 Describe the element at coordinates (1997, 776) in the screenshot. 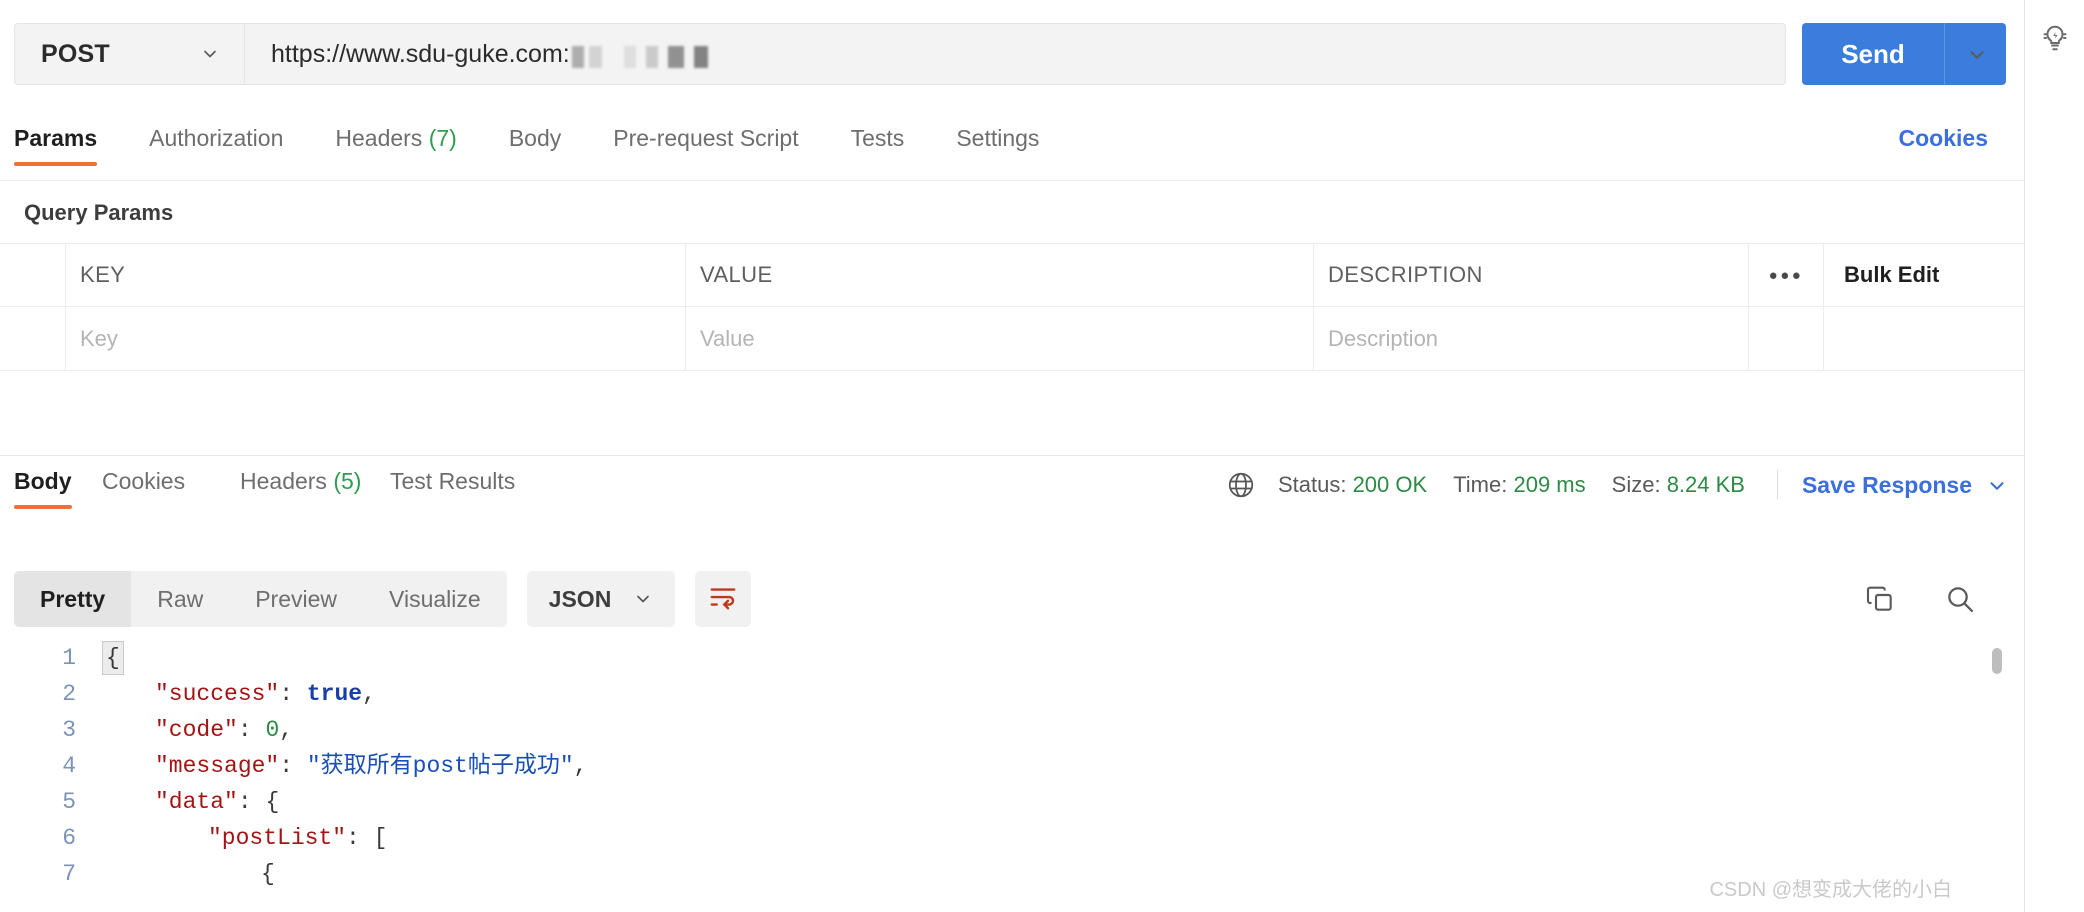

I see `code-scrollbar` at that location.